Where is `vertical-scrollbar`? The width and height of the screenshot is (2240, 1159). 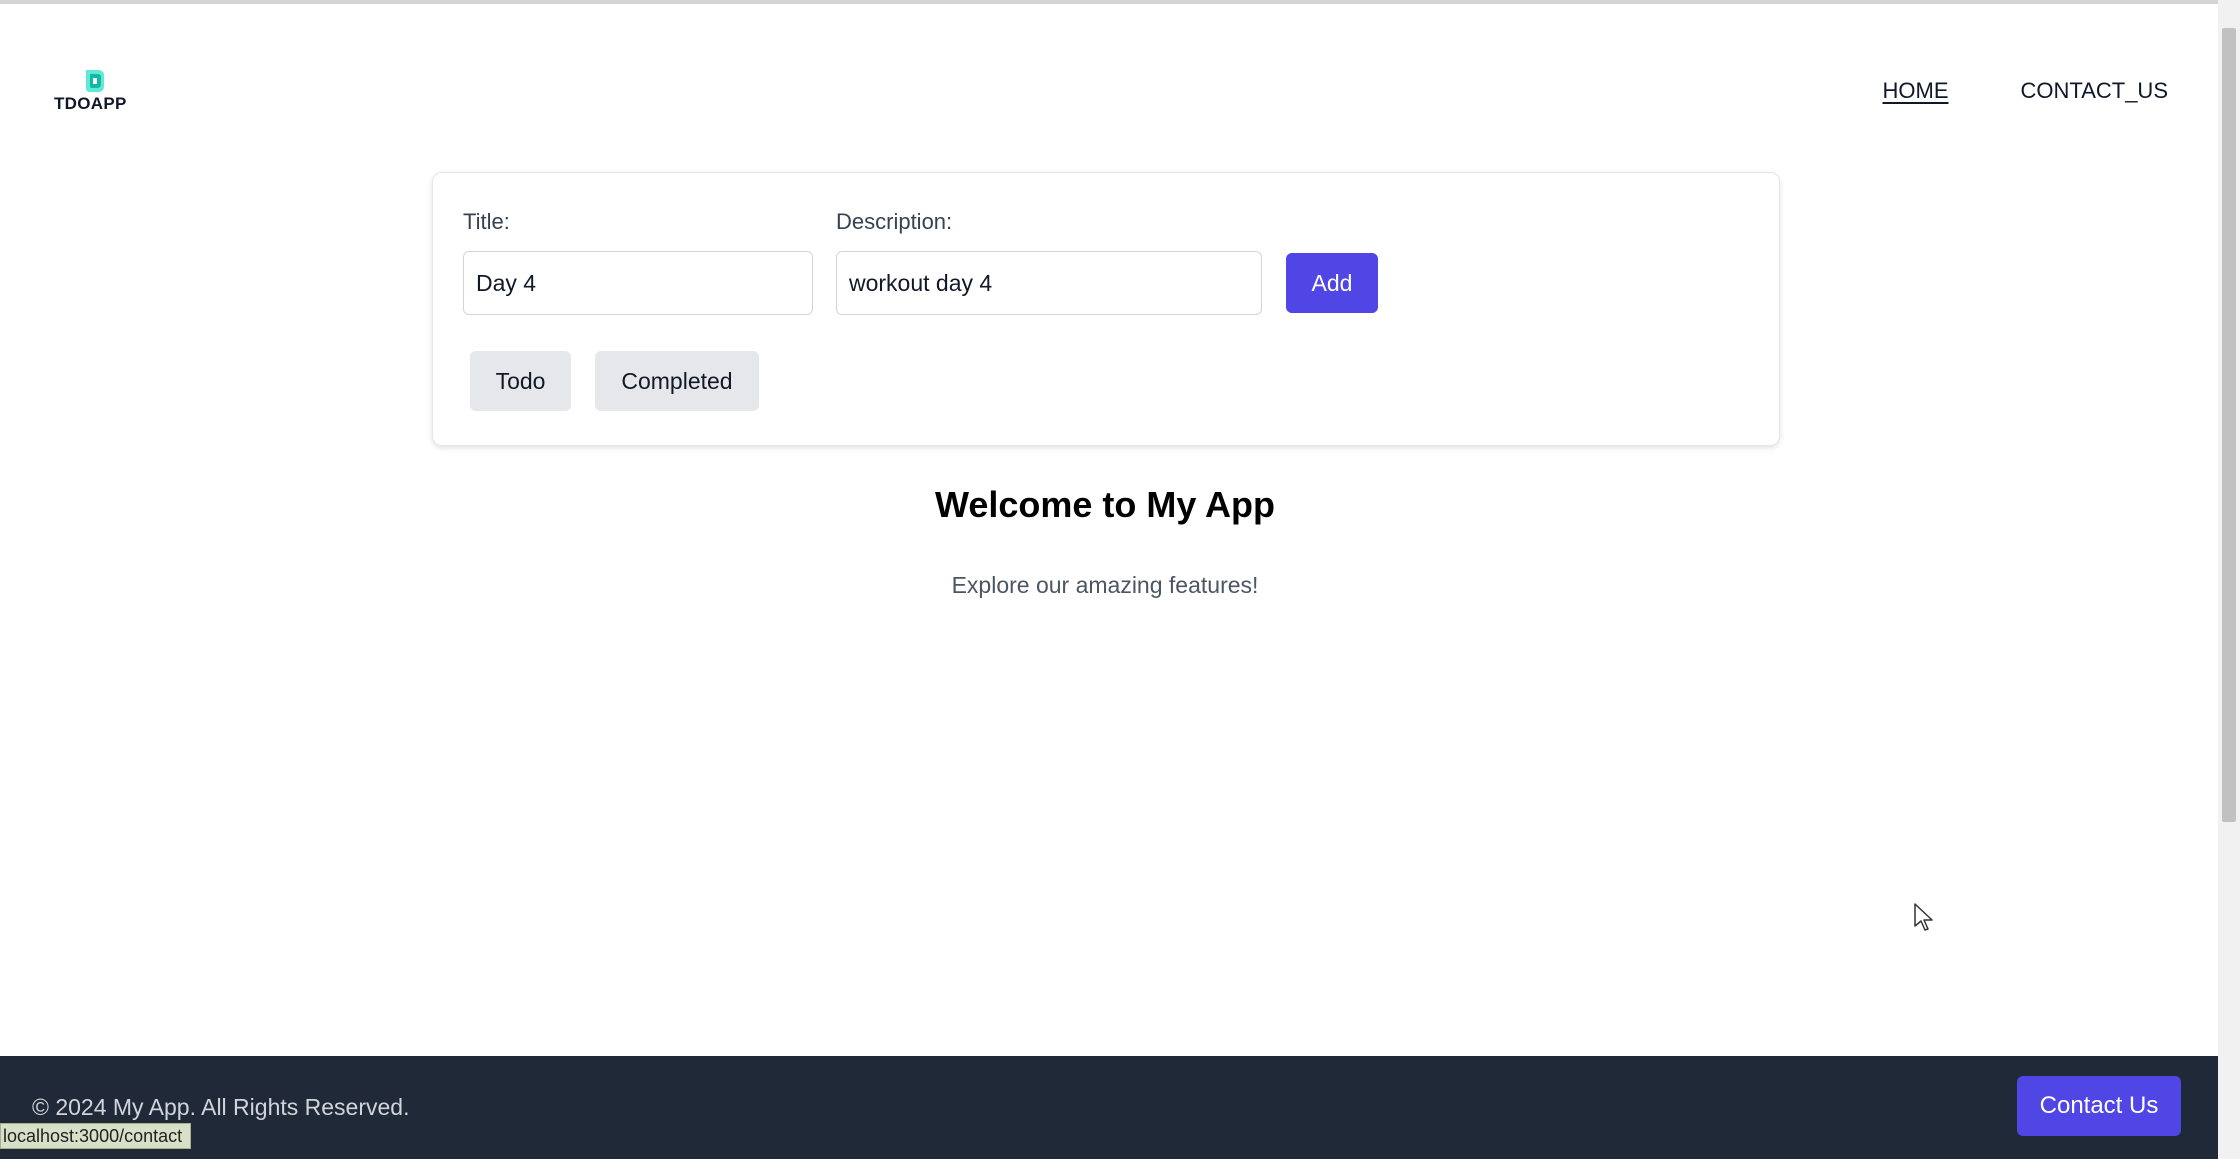
vertical-scrollbar is located at coordinates (2229, 579).